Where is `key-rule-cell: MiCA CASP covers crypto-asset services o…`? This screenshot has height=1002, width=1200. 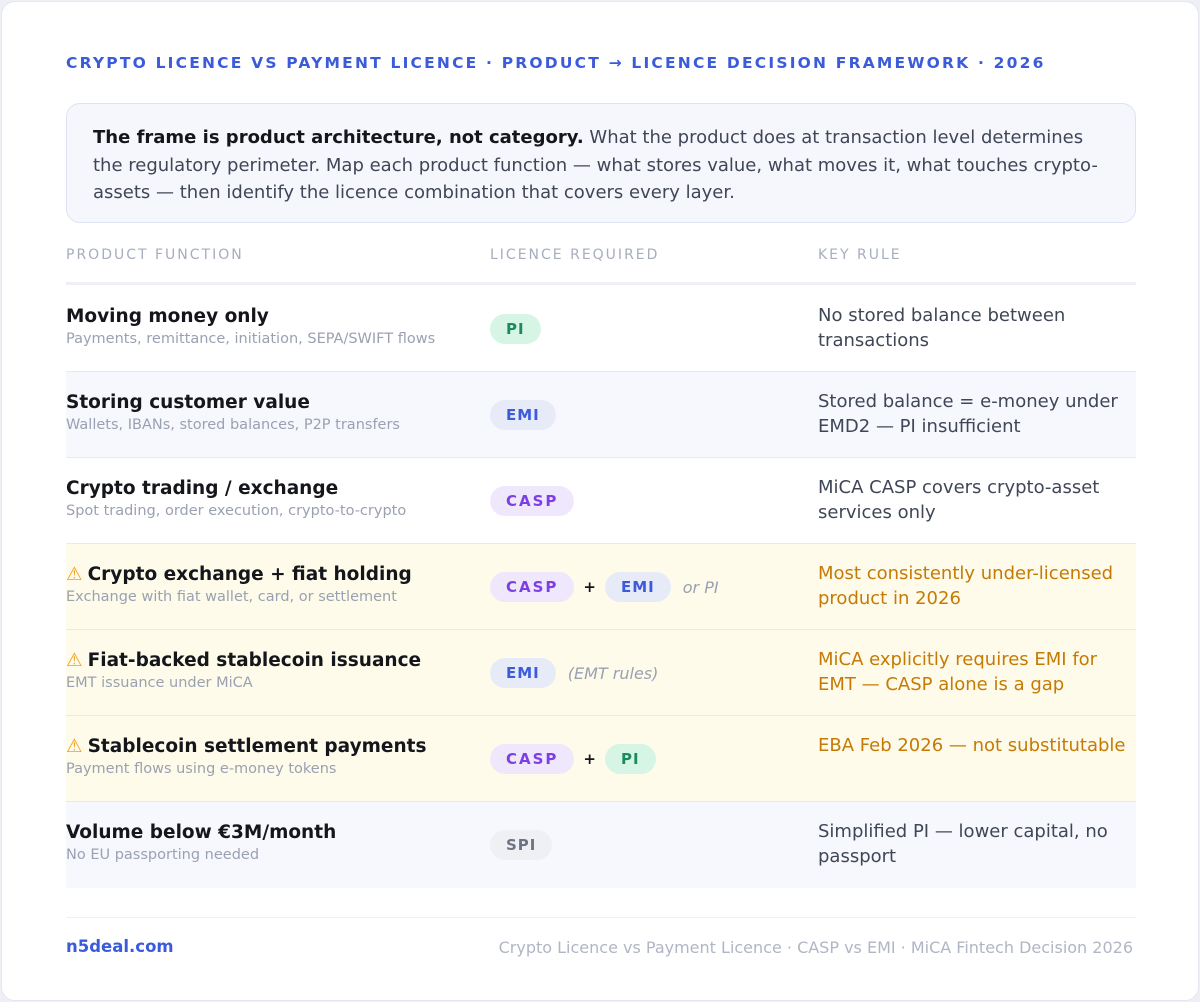 key-rule-cell: MiCA CASP covers crypto-asset services o… is located at coordinates (959, 500).